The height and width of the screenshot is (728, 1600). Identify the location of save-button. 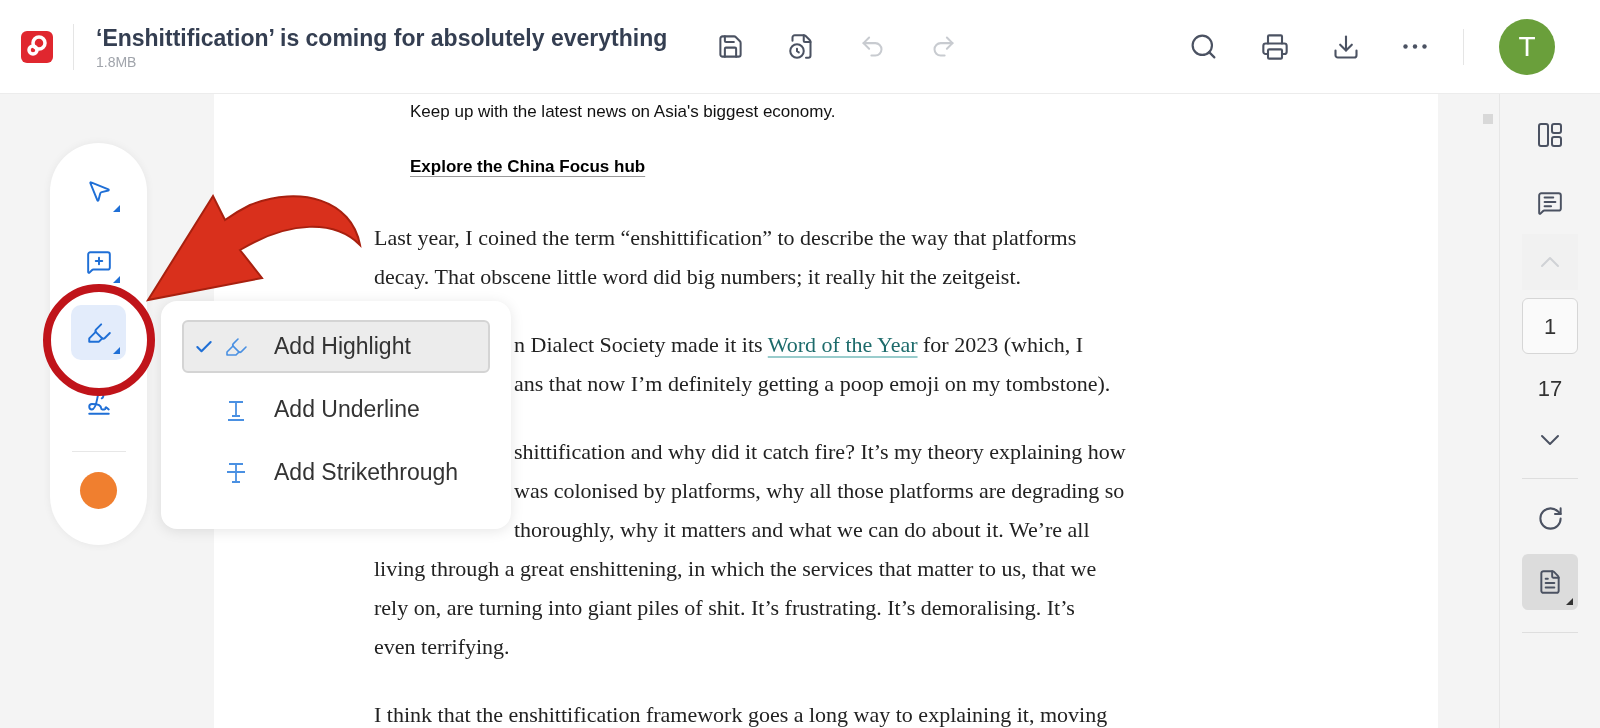
(731, 46).